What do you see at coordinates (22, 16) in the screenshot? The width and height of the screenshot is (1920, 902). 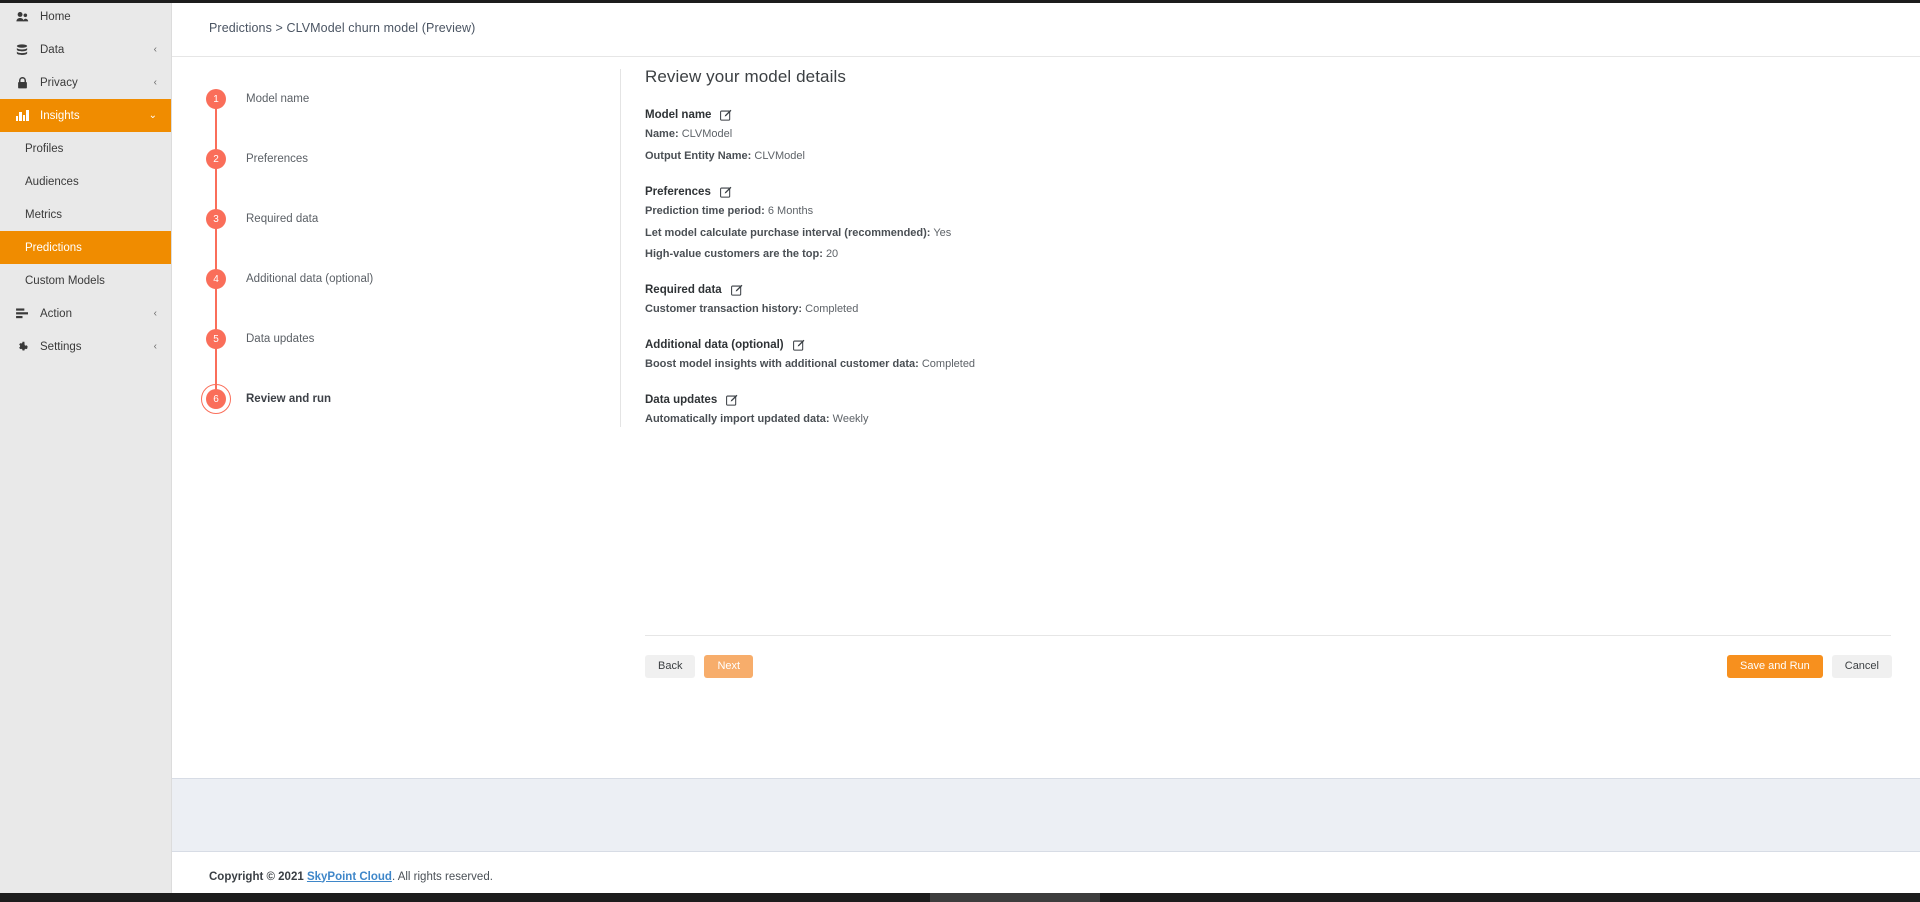 I see `home-icon` at bounding box center [22, 16].